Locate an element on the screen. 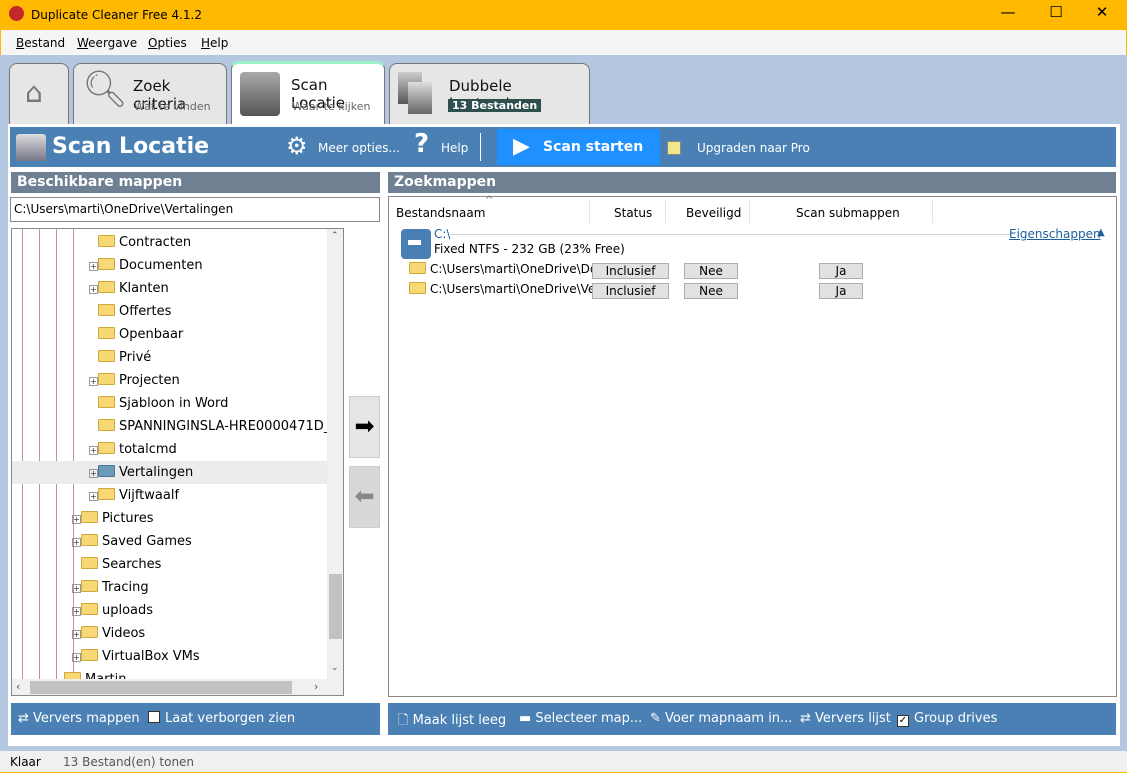 This screenshot has width=1127, height=773. tree-item: Openbaar is located at coordinates (136, 334).